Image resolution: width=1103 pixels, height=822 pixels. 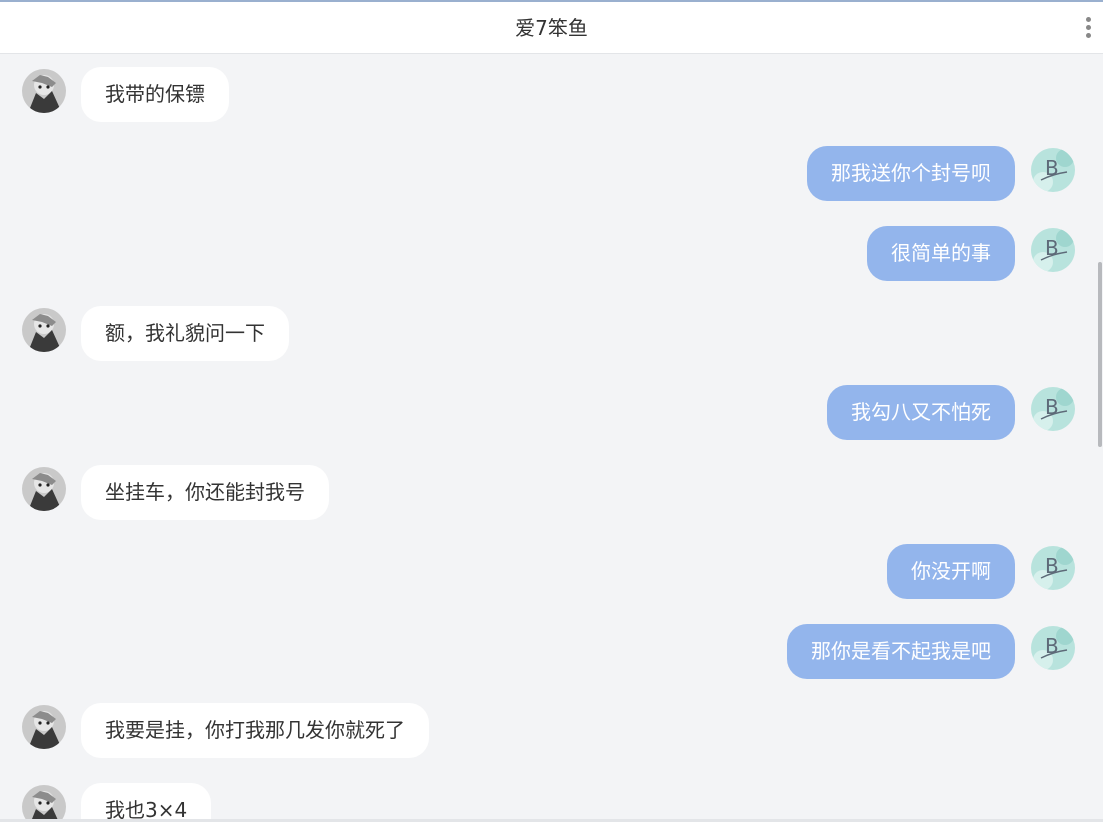 I want to click on more-vertical-icon, so click(x=1088, y=28).